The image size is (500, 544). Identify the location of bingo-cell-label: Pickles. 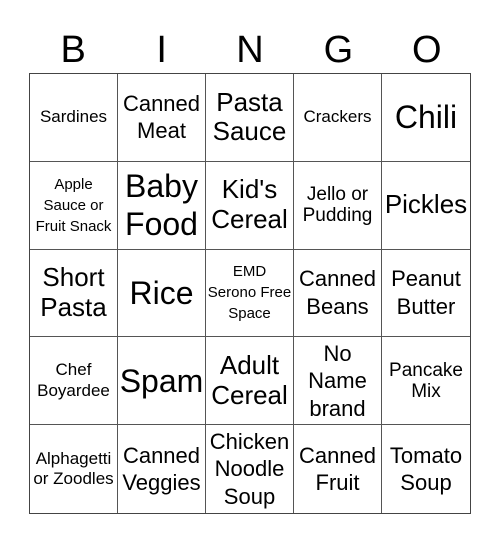
(426, 204).